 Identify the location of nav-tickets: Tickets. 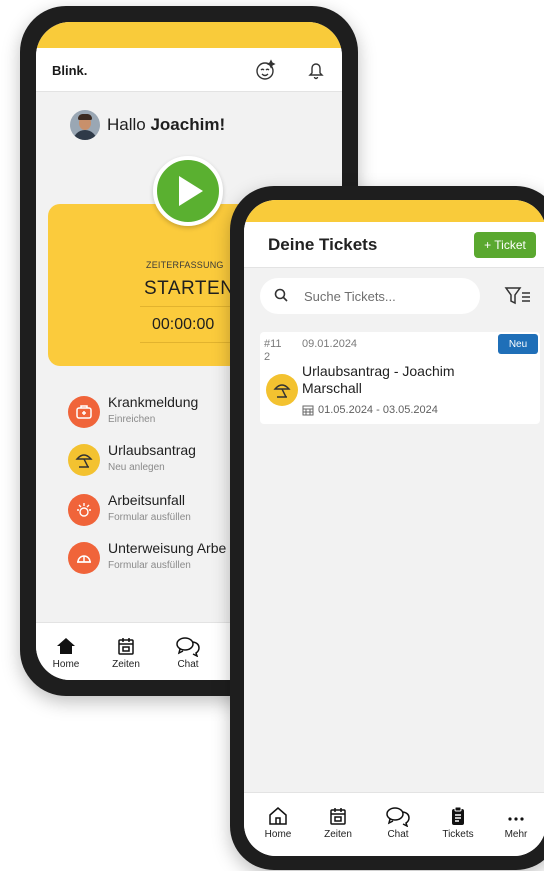
(458, 820).